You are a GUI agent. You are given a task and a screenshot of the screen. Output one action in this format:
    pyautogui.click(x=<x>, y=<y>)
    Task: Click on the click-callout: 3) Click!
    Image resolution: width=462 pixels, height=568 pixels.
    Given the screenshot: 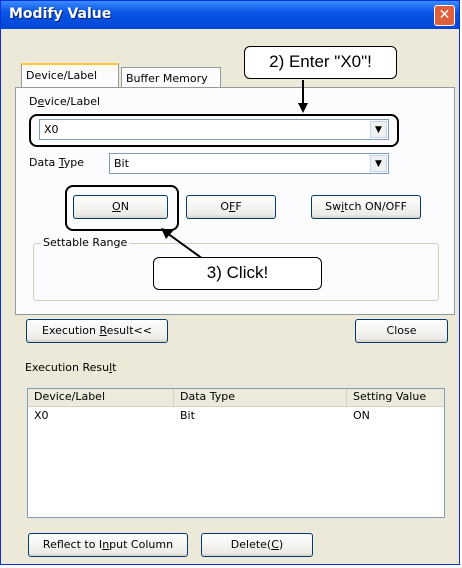 What is the action you would take?
    pyautogui.click(x=237, y=273)
    